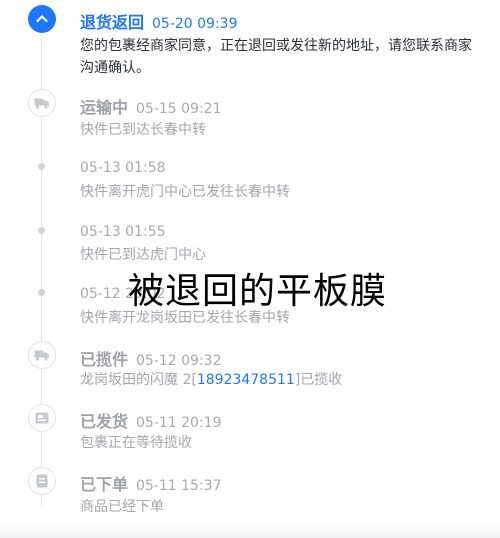 The height and width of the screenshot is (538, 500). What do you see at coordinates (42, 103) in the screenshot?
I see `truck-icon` at bounding box center [42, 103].